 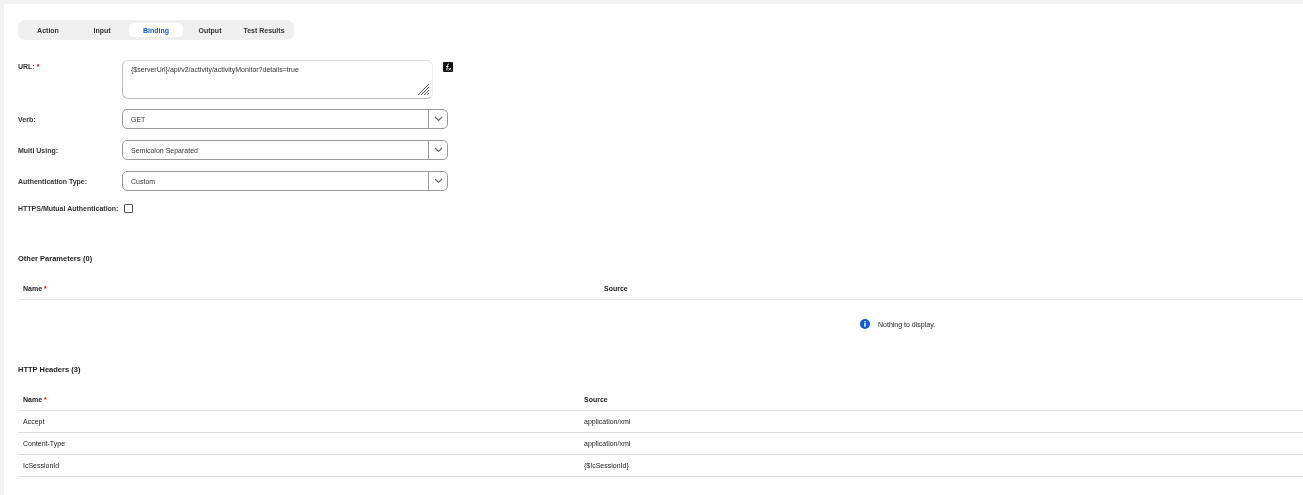 I want to click on info-icon, so click(x=865, y=324).